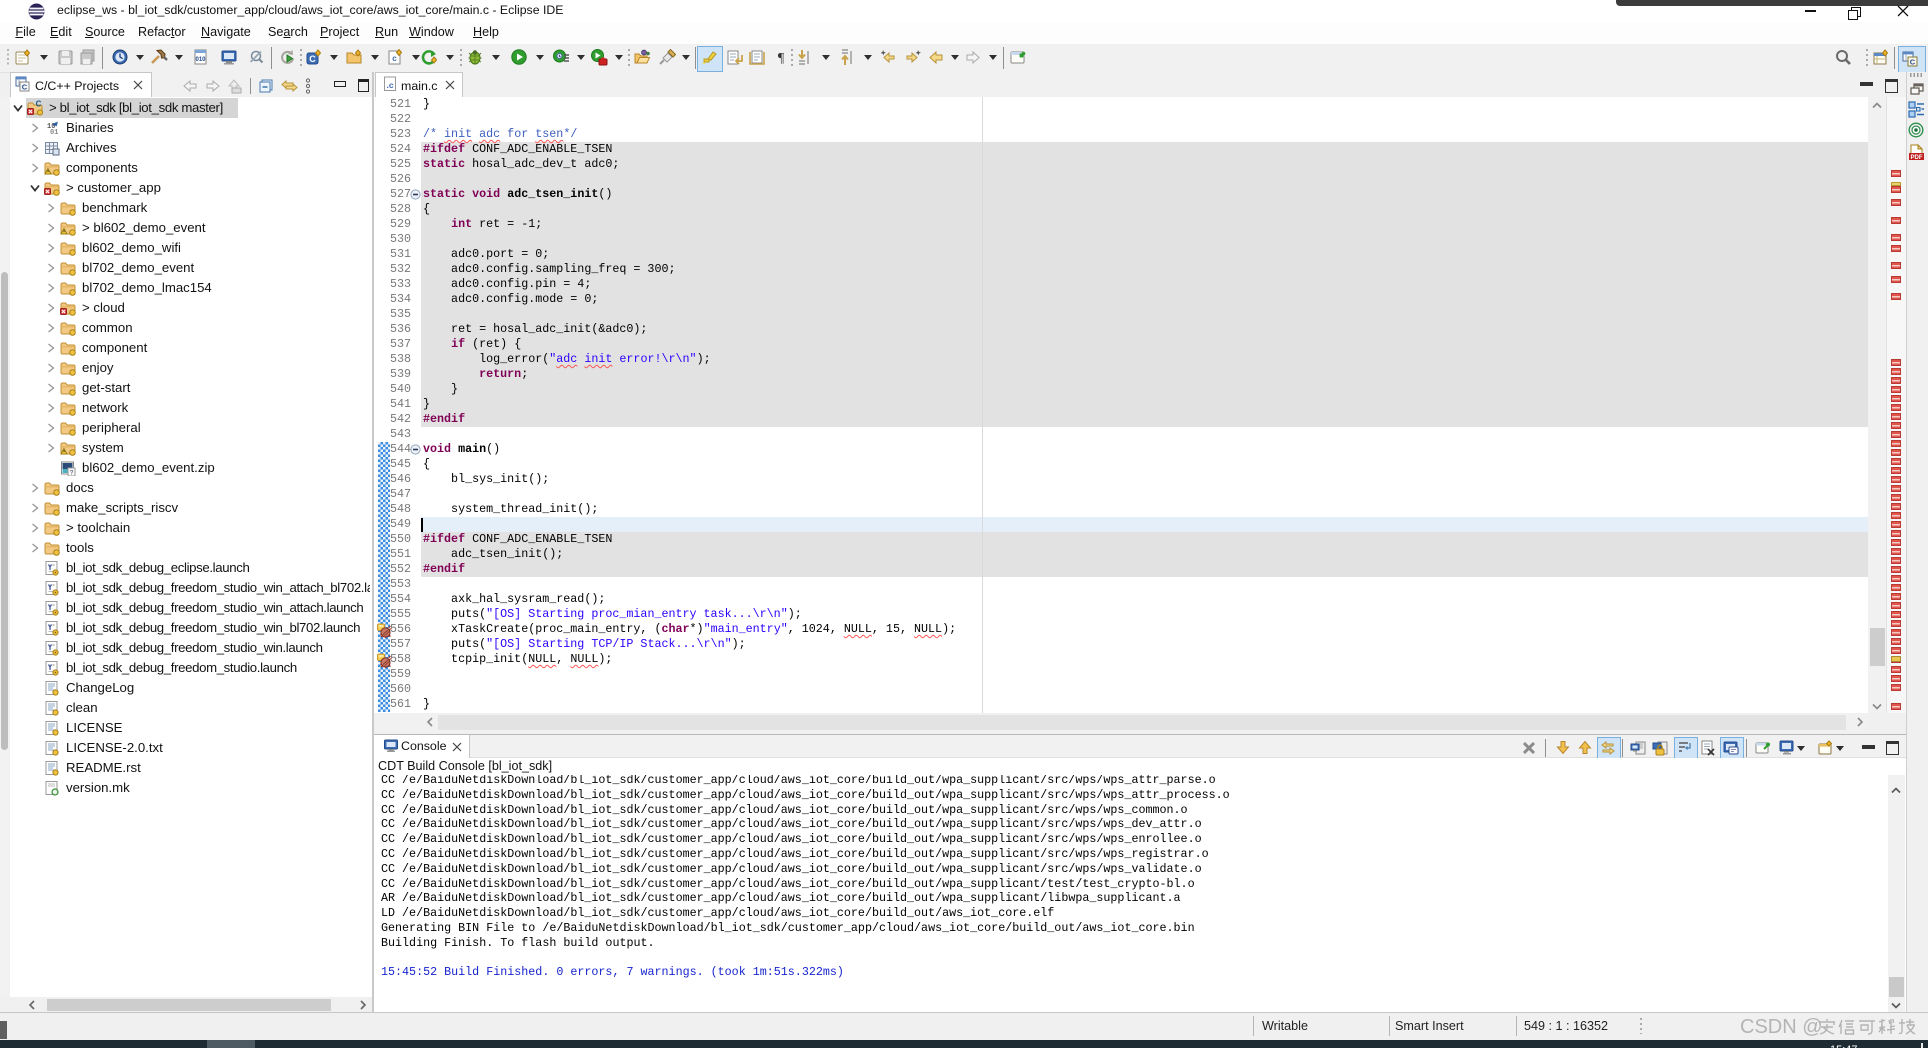  I want to click on svg-text: 01, so click(54, 132).